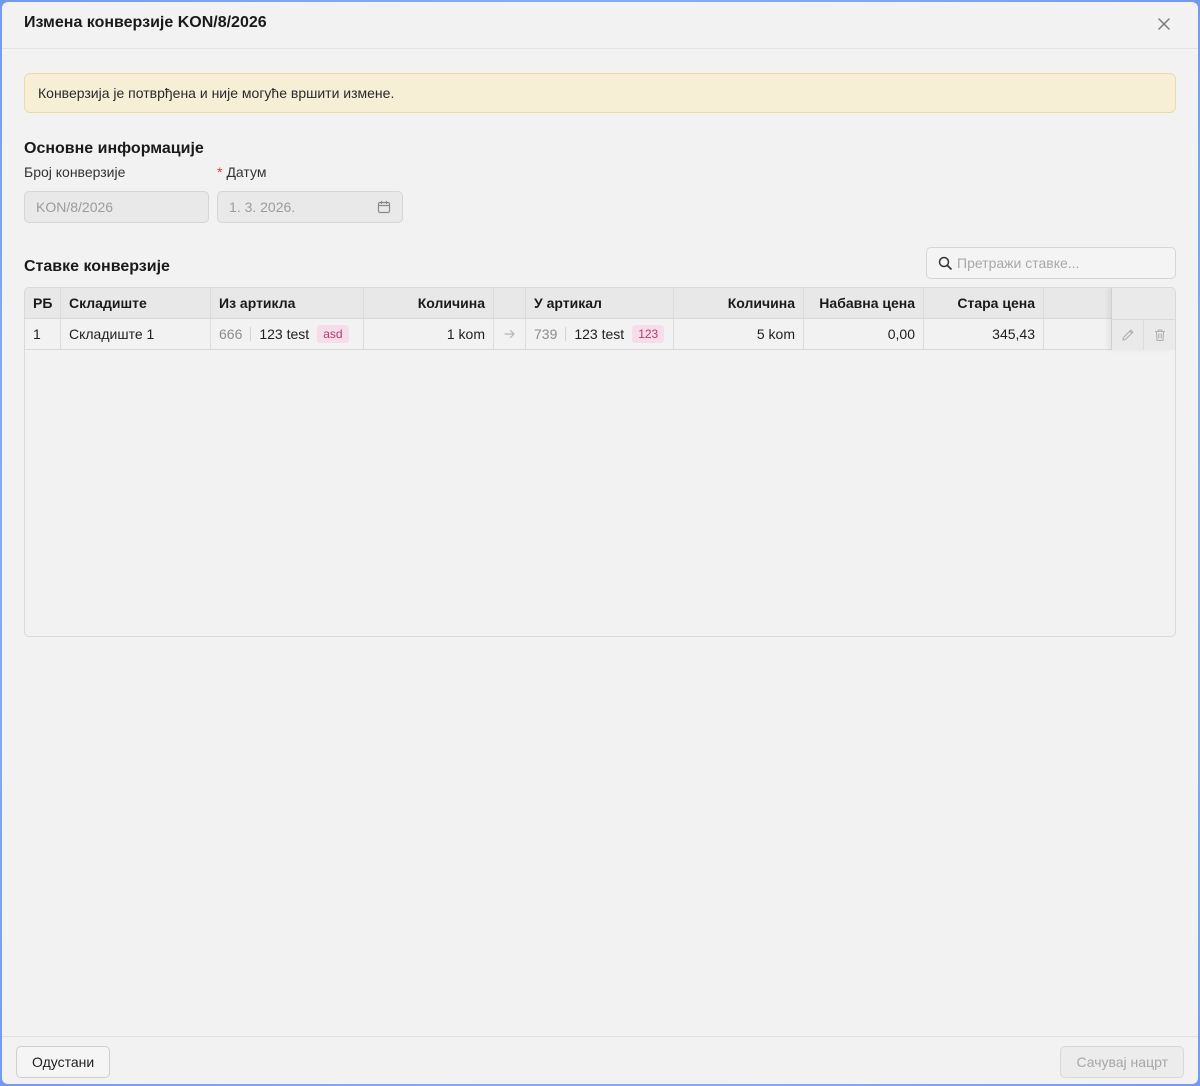 The width and height of the screenshot is (1200, 1086). Describe the element at coordinates (1122, 1062) in the screenshot. I see `save-draft-button: Сачувај нацрт` at that location.